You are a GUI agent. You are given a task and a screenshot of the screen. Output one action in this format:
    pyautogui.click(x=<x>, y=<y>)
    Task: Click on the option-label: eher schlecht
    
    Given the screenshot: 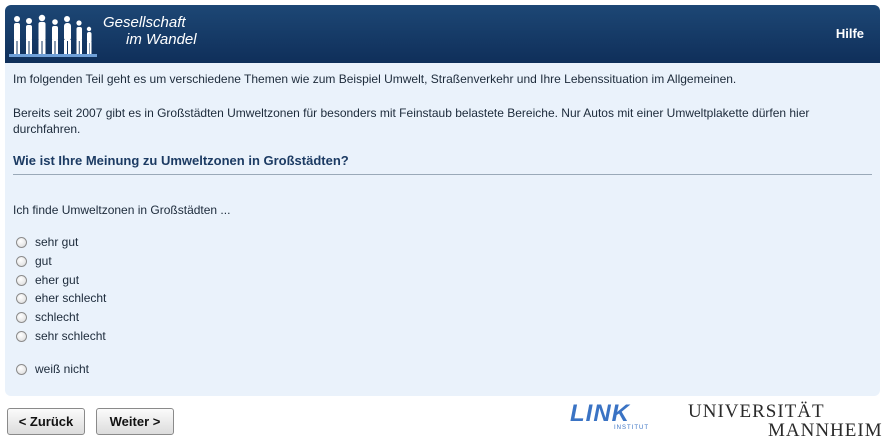 What is the action you would take?
    pyautogui.click(x=71, y=298)
    